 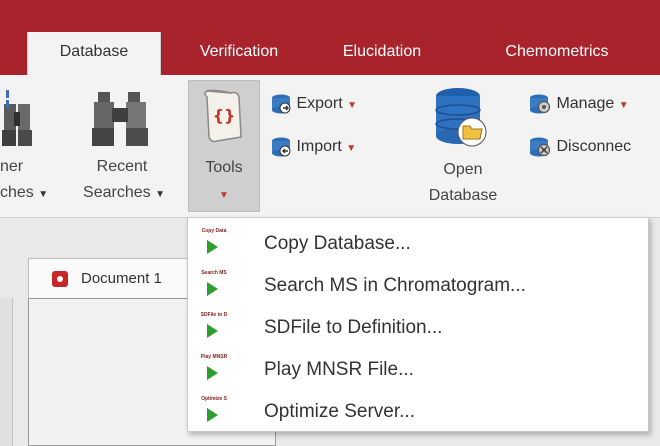 I want to click on disconnect-label: Disconnec, so click(x=594, y=146).